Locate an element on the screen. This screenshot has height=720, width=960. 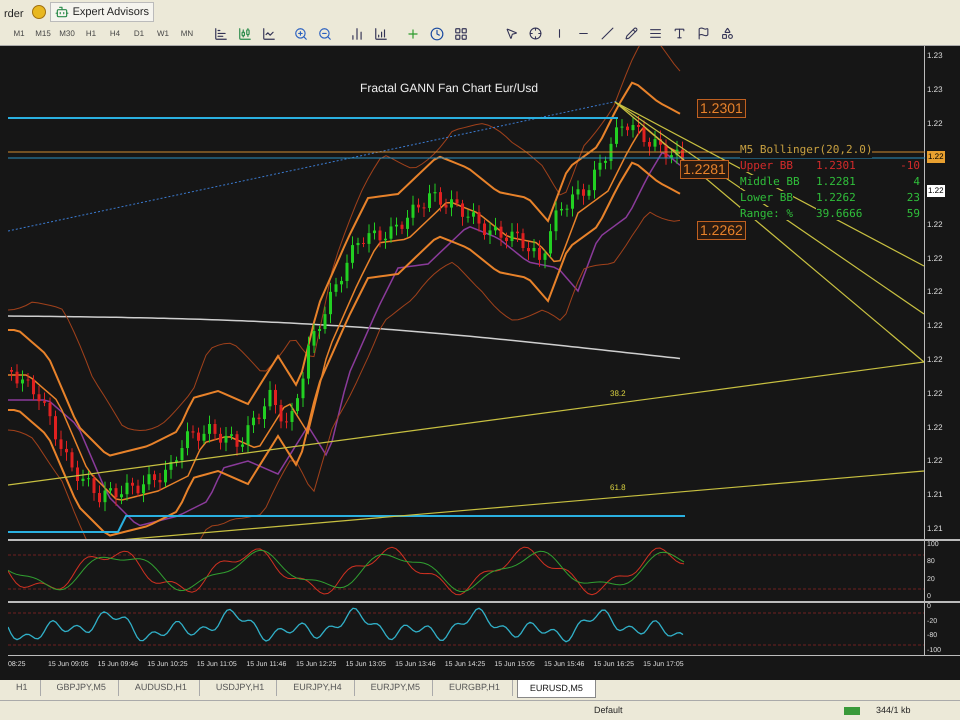
symbol-tab: EURJPY,H4 is located at coordinates (318, 688).